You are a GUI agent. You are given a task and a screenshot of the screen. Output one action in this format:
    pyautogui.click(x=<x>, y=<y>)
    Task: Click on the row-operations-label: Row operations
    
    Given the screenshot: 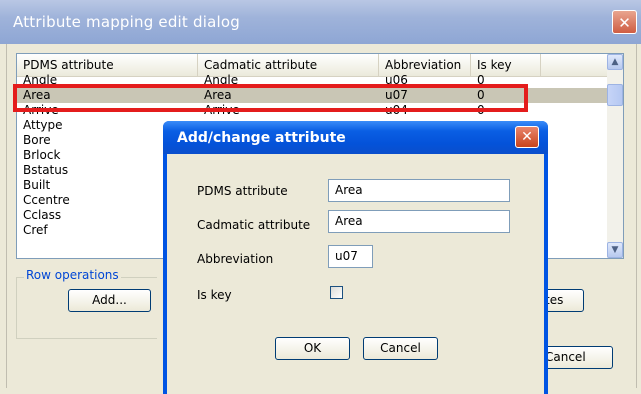 What is the action you would take?
    pyautogui.click(x=72, y=275)
    